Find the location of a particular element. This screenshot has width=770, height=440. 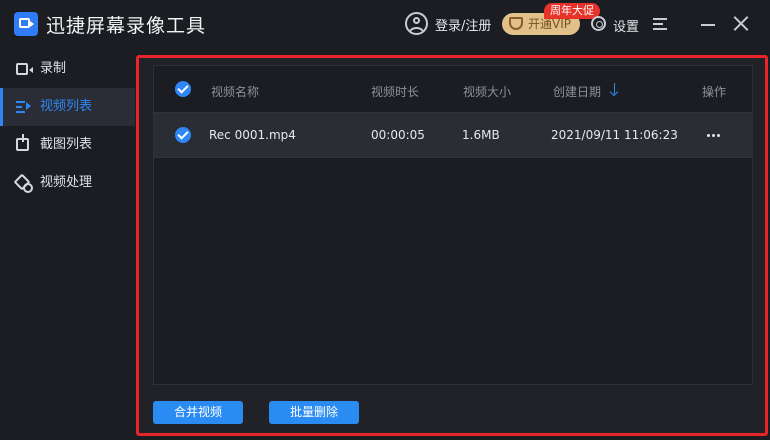

vip-label: 开通VIP is located at coordinates (549, 24).